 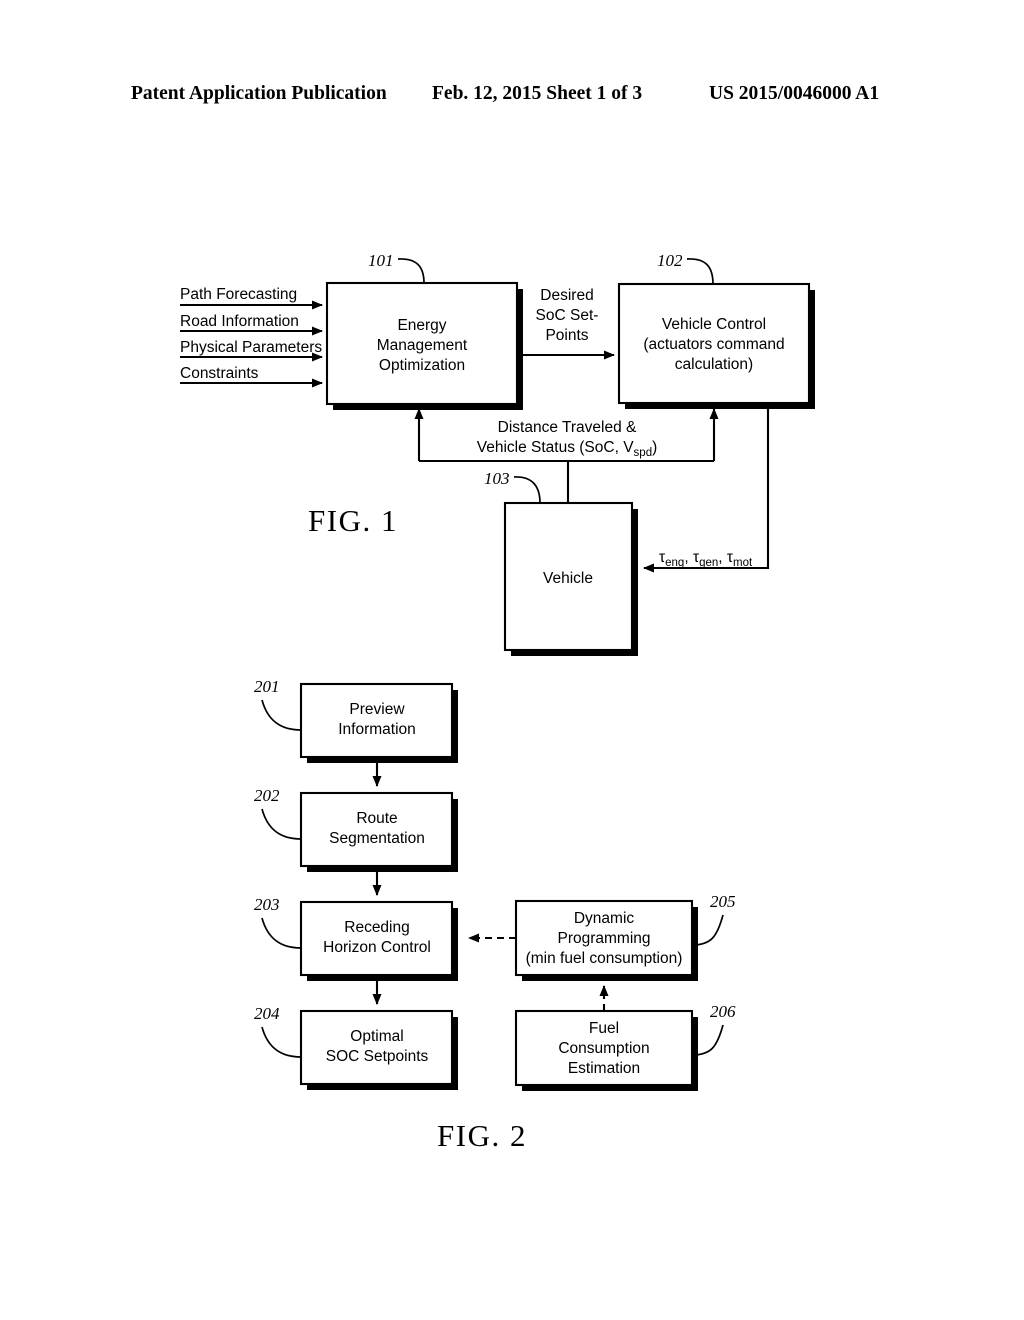 I want to click on fig1-ref-101: 101, so click(x=396, y=267).